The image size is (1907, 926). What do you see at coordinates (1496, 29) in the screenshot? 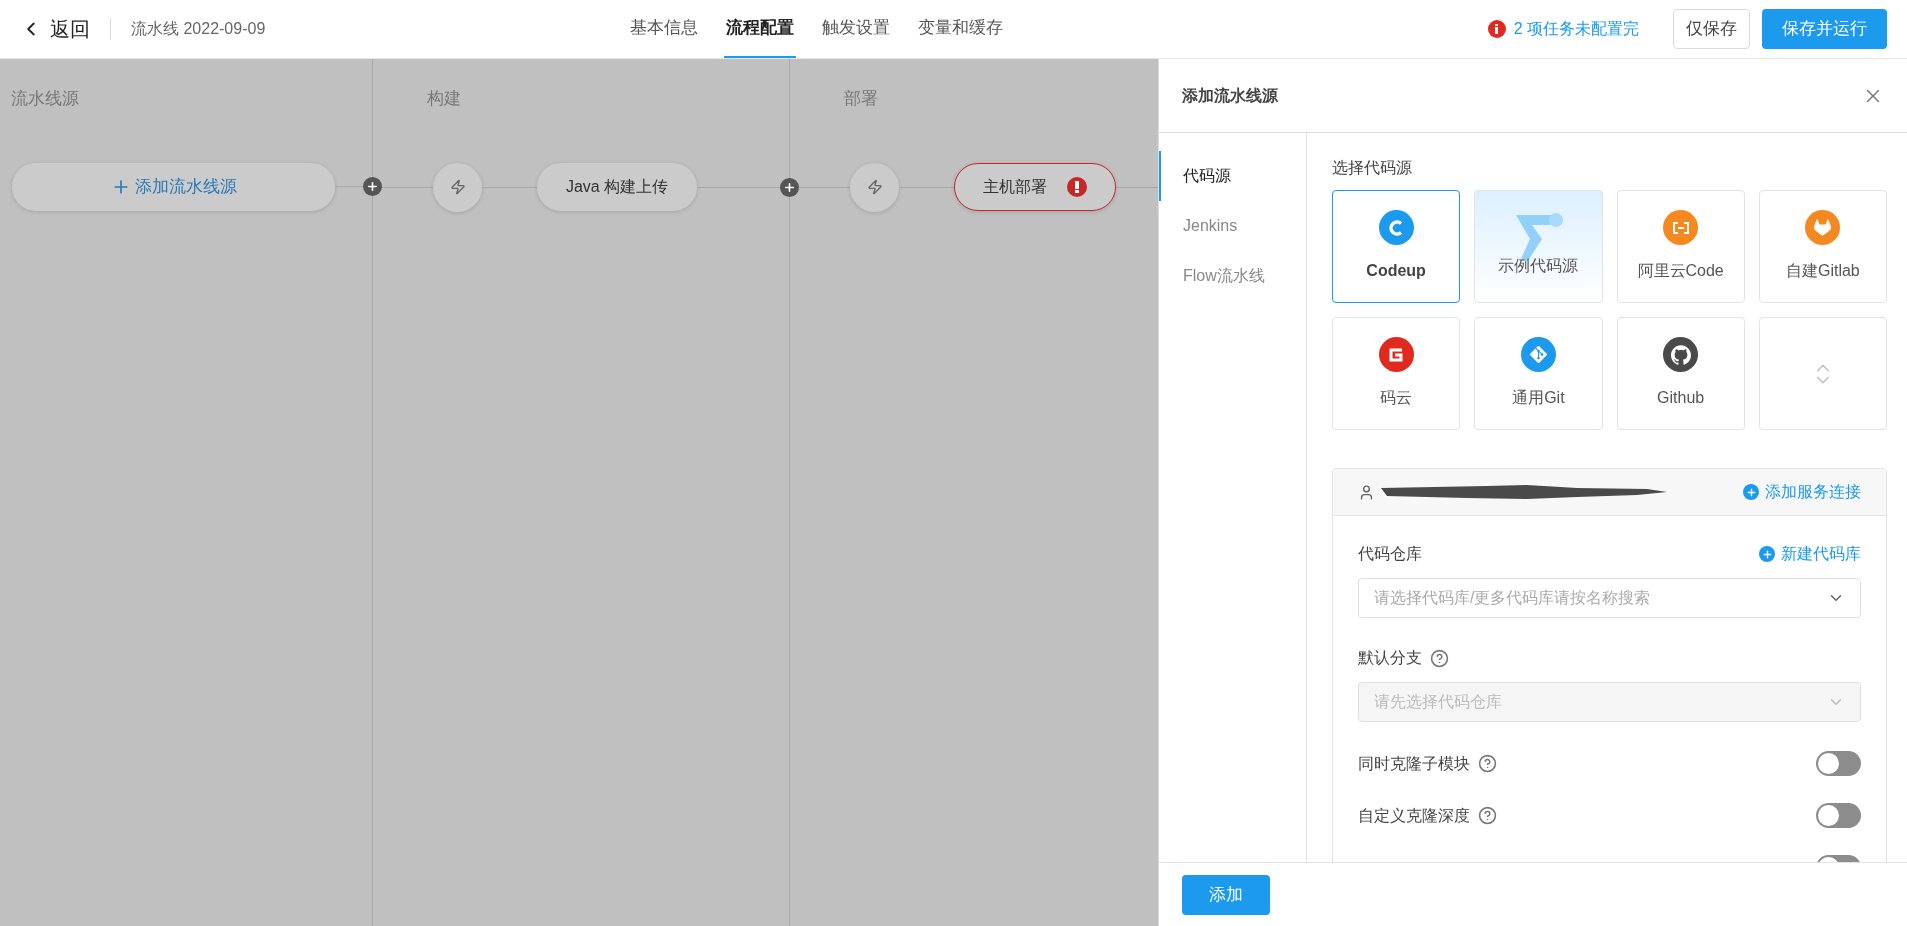
I see `warning-icon` at bounding box center [1496, 29].